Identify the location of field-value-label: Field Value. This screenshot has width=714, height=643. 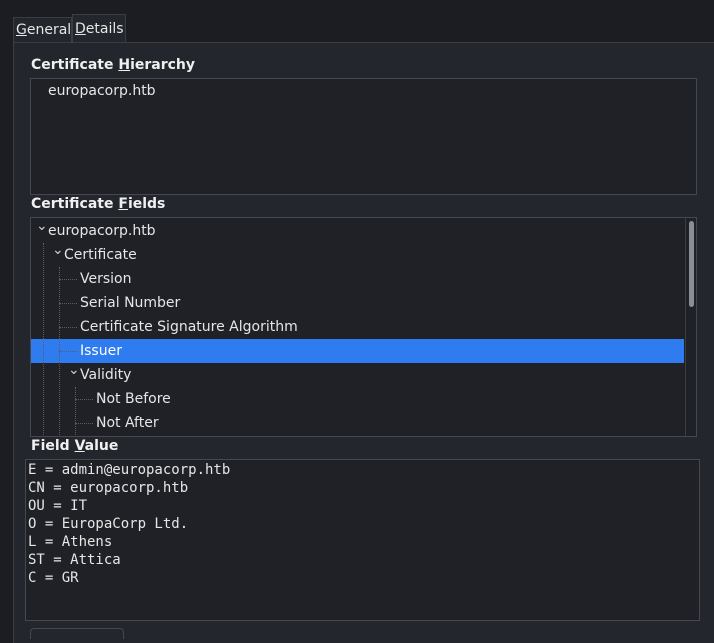
(74, 446).